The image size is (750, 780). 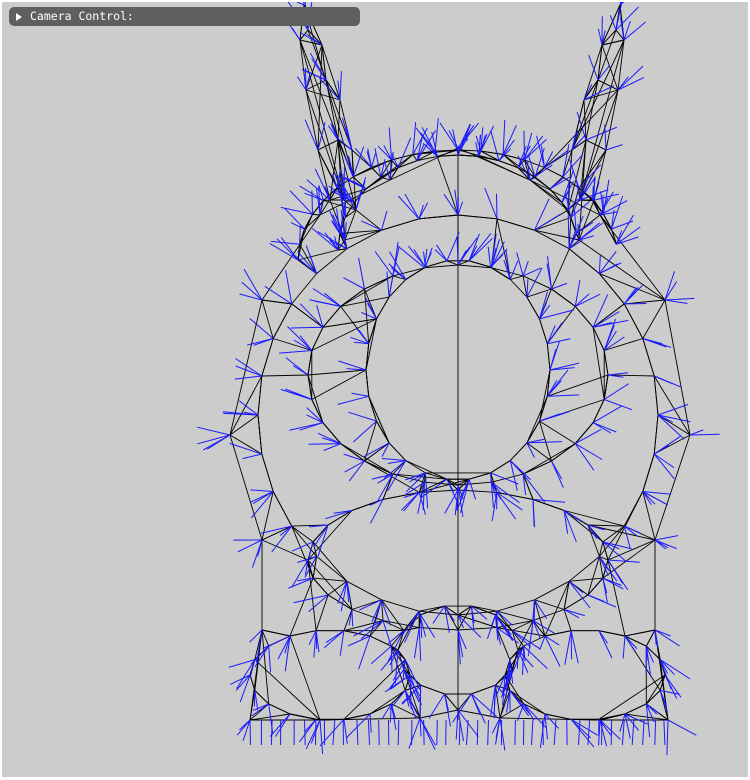 I want to click on triangle-right-icon, so click(x=19, y=16).